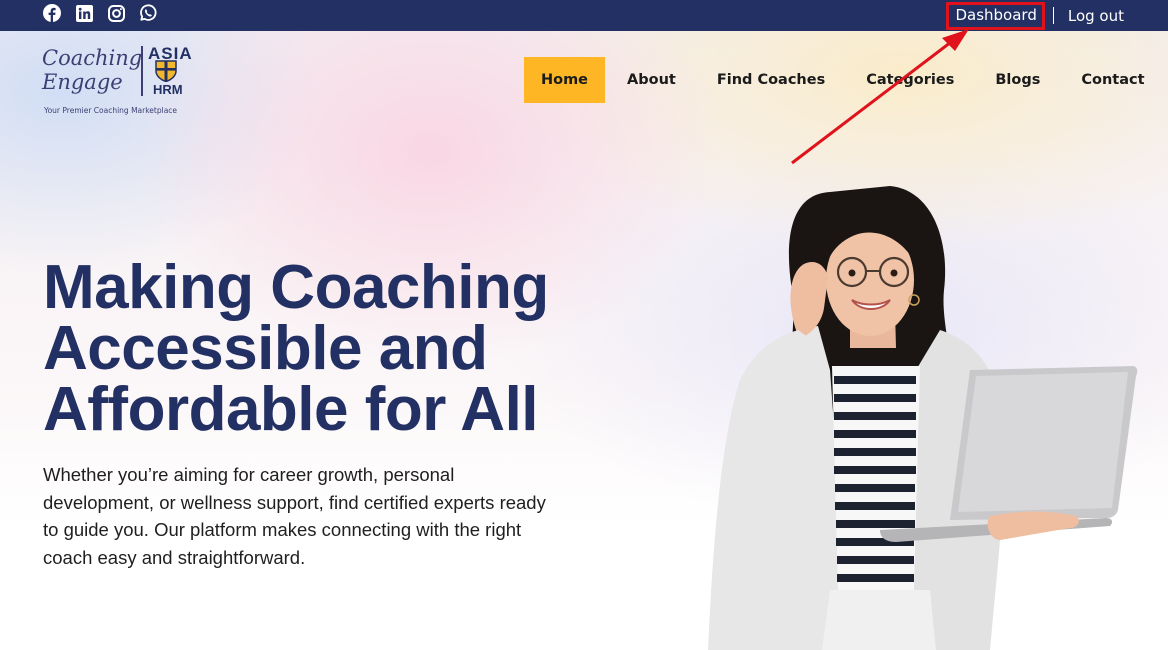 Image resolution: width=1168 pixels, height=650 pixels. What do you see at coordinates (92, 58) in the screenshot?
I see `logo-text-line1: Coaching` at bounding box center [92, 58].